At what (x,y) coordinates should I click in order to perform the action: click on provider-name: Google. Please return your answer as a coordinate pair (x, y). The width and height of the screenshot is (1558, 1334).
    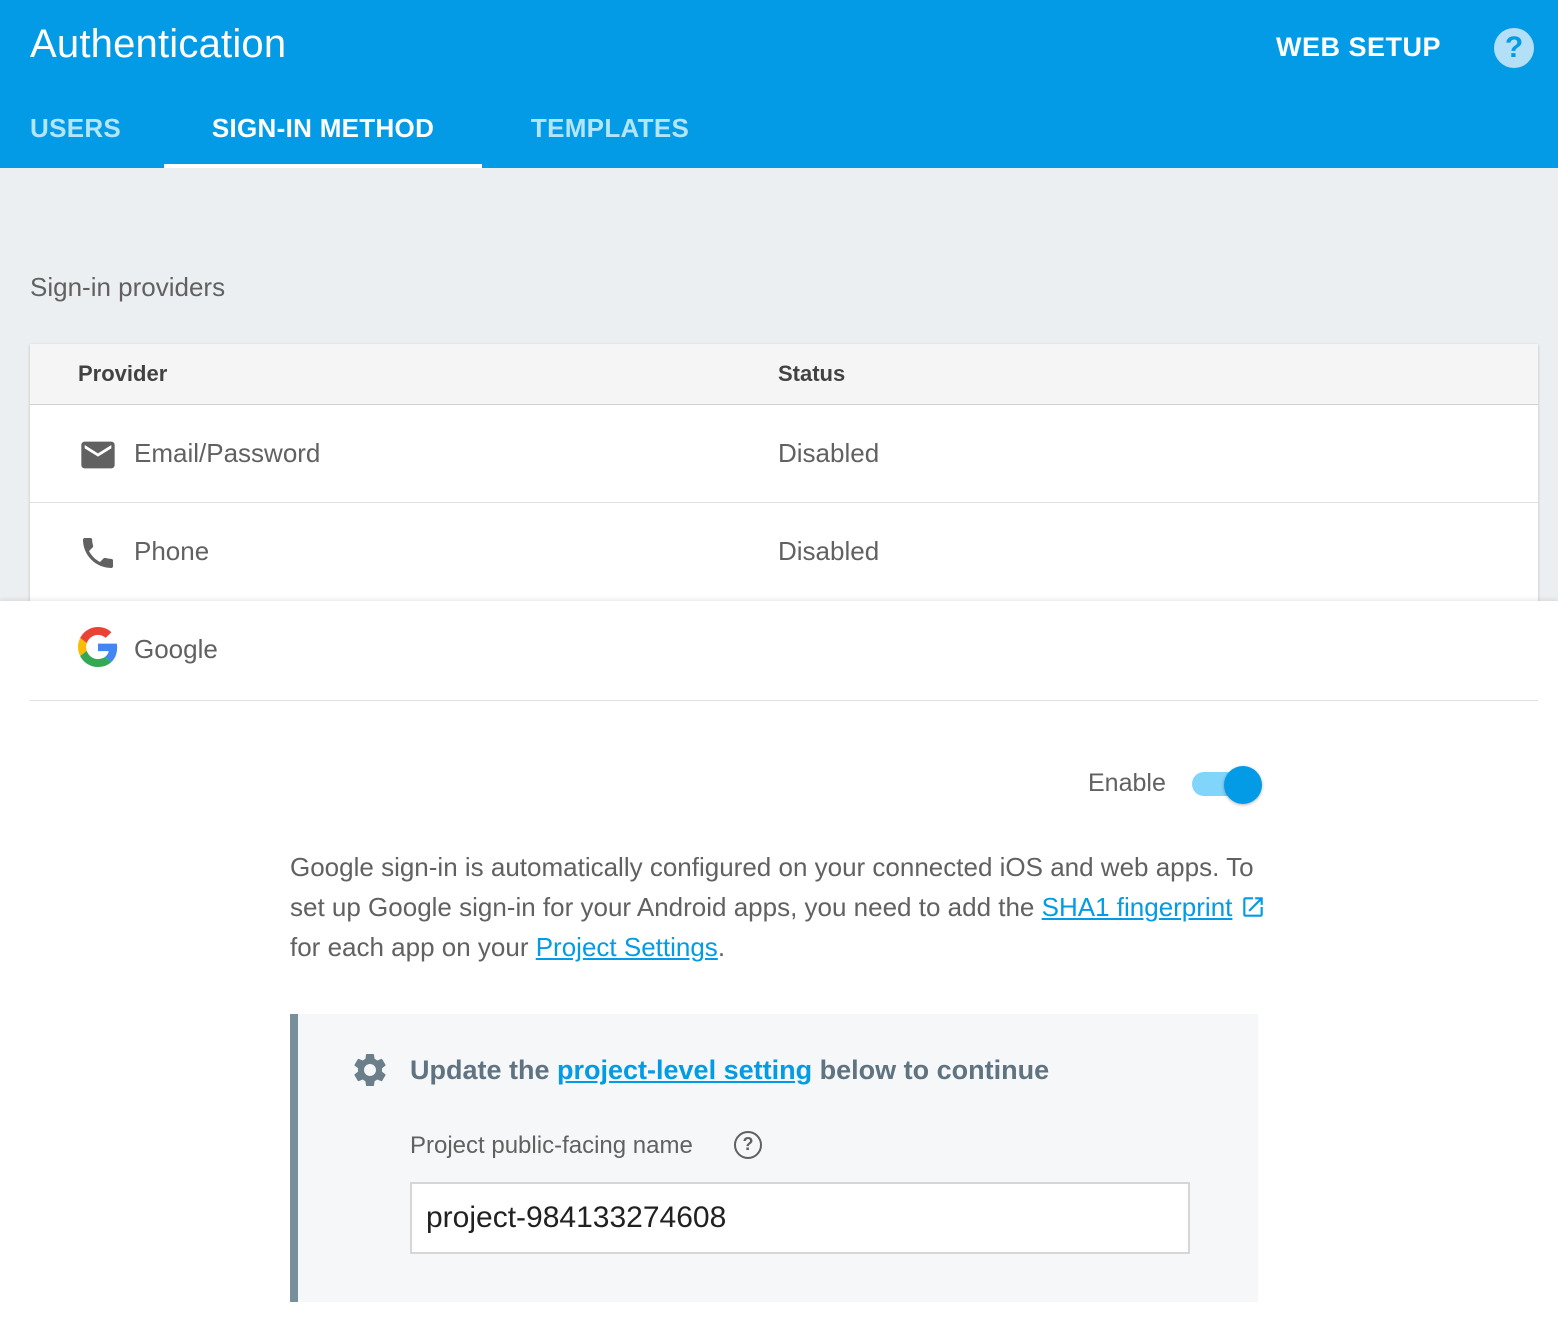
    Looking at the image, I should click on (176, 649).